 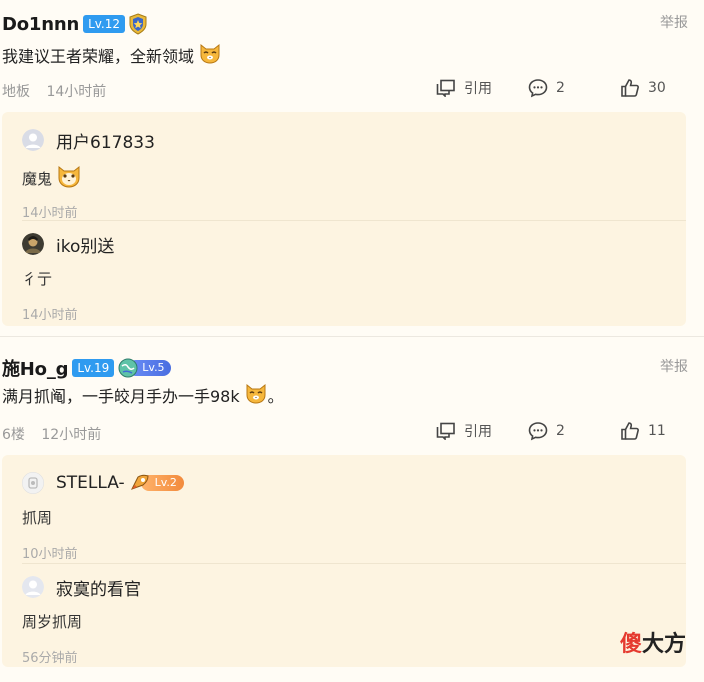 I want to click on post-meta: 6楼 12小时前 引用 2 11, so click(x=352, y=433).